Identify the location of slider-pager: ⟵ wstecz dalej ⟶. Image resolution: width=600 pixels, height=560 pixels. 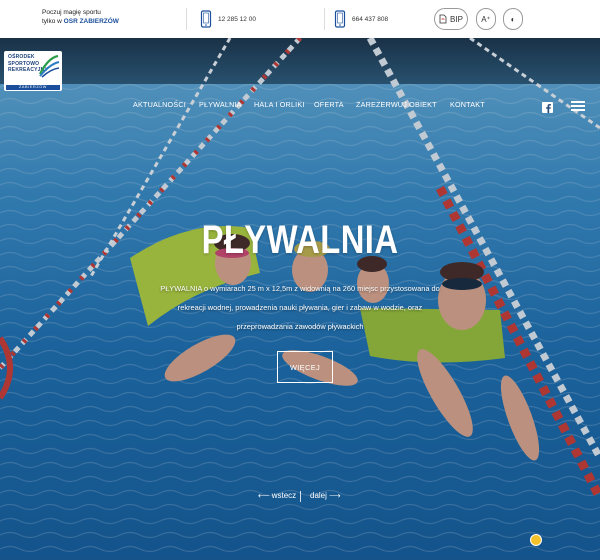
(300, 497).